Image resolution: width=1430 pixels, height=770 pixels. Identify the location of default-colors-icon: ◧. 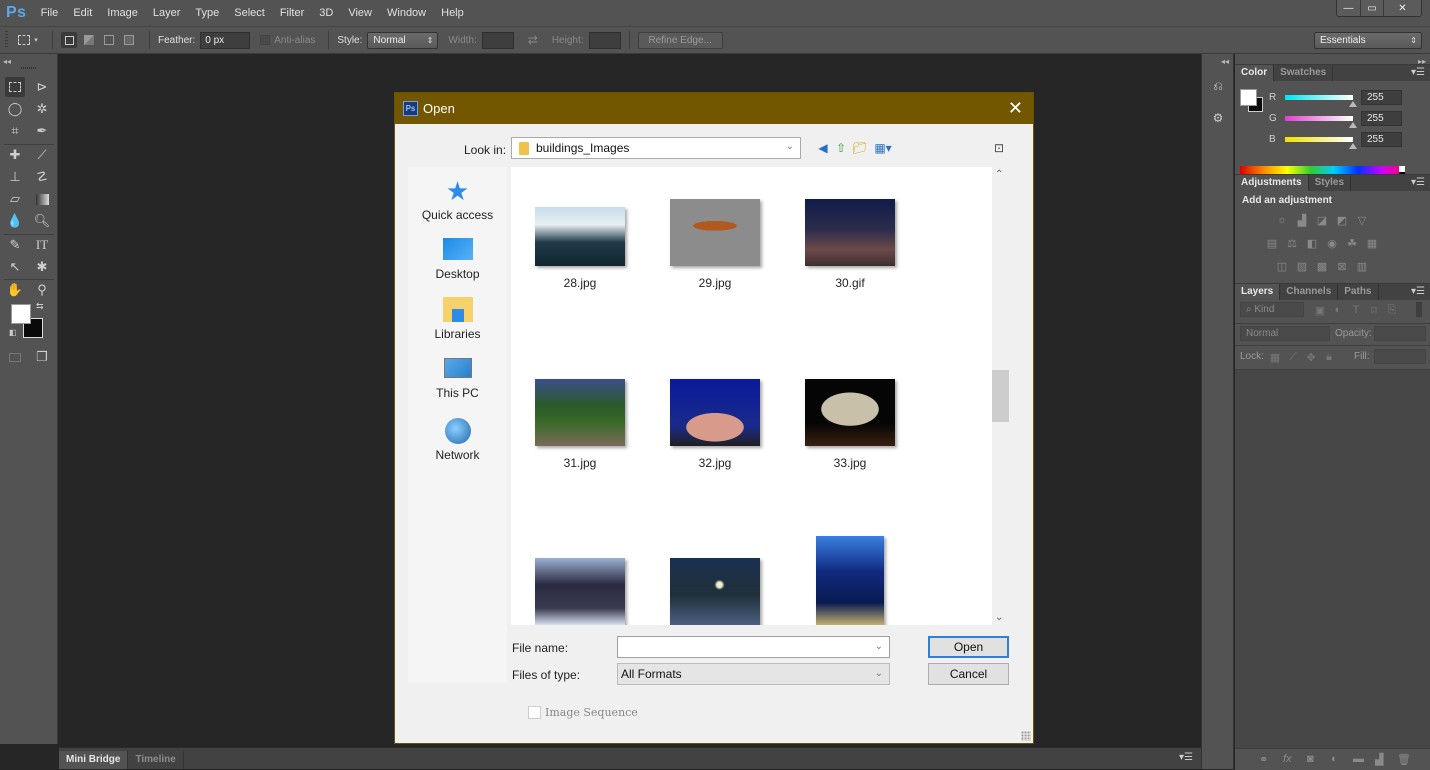
(13, 332).